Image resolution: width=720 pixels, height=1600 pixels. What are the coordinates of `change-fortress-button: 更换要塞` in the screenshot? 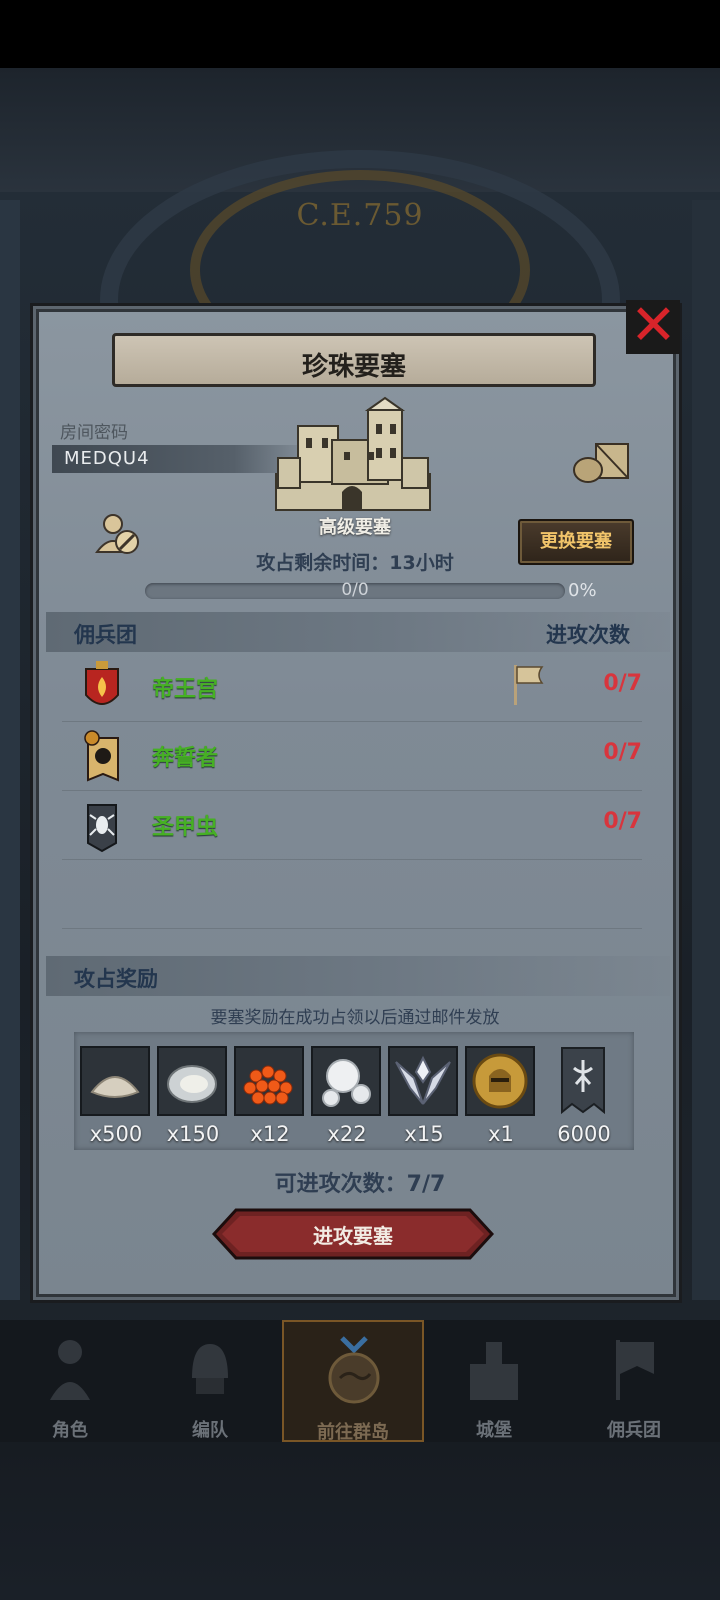 It's located at (576, 542).